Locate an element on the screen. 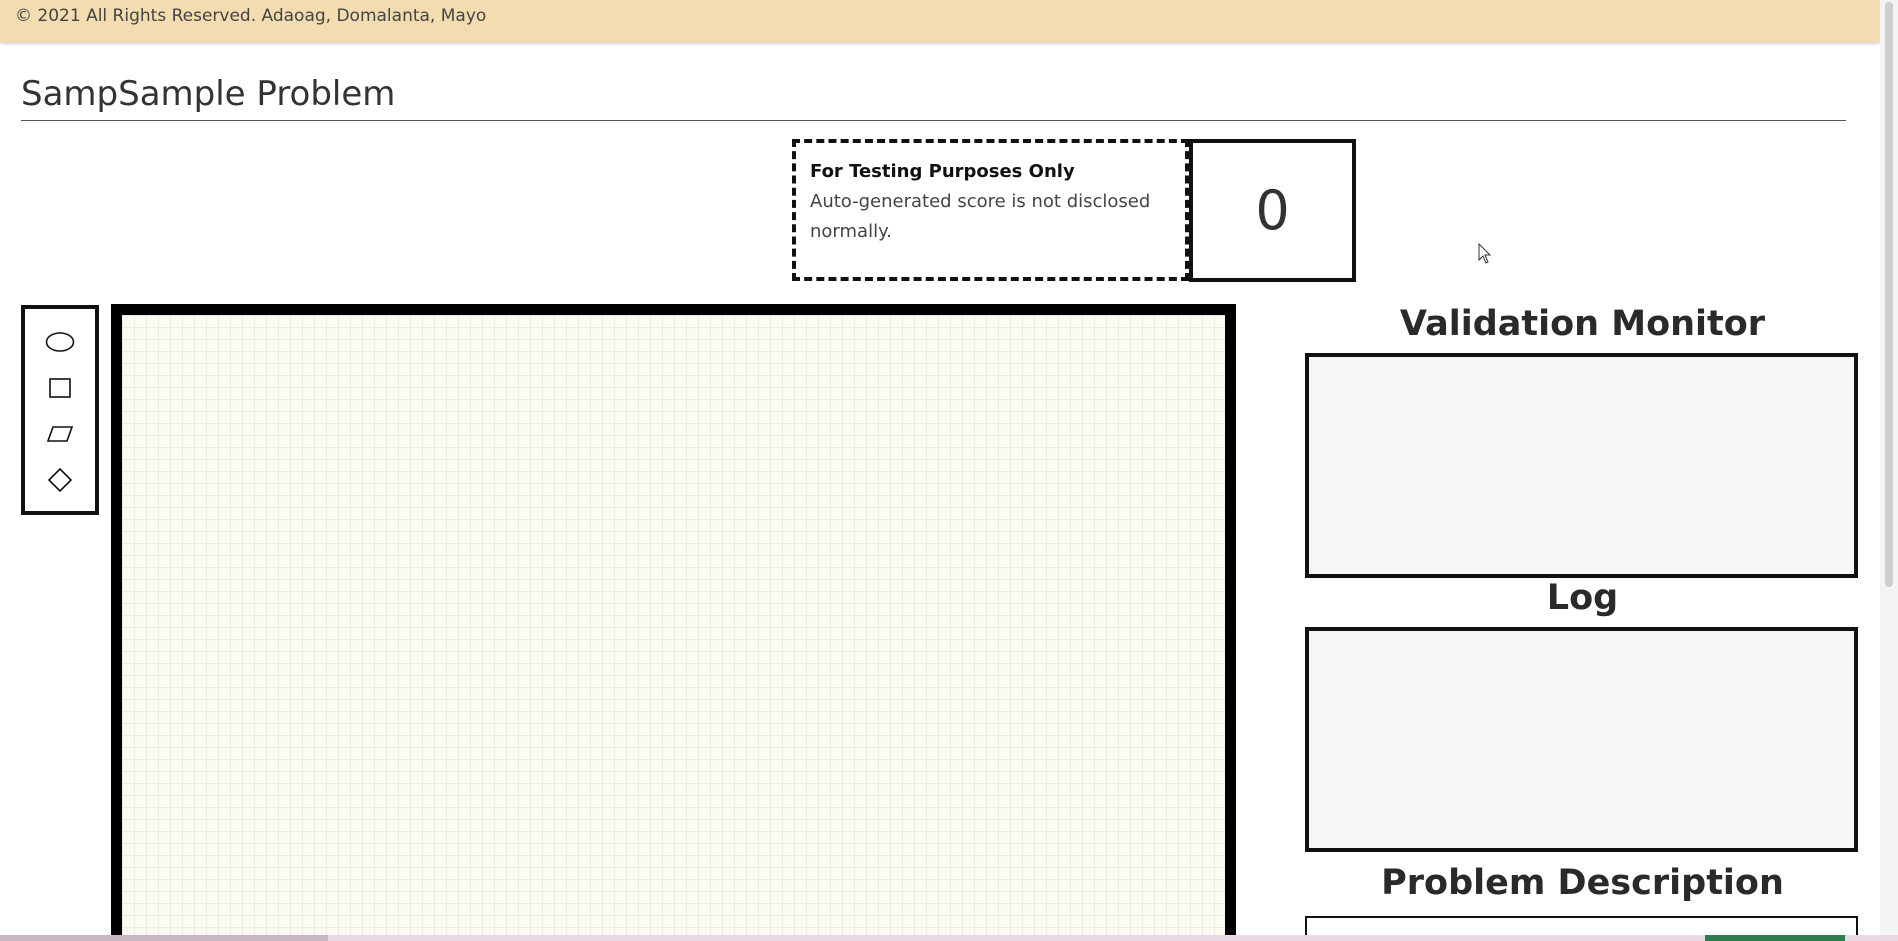  validation-monitor-panel is located at coordinates (1581, 465).